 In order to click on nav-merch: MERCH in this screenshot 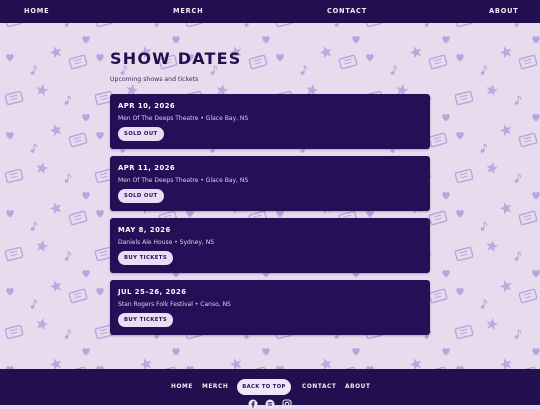, I will do `click(188, 11)`.